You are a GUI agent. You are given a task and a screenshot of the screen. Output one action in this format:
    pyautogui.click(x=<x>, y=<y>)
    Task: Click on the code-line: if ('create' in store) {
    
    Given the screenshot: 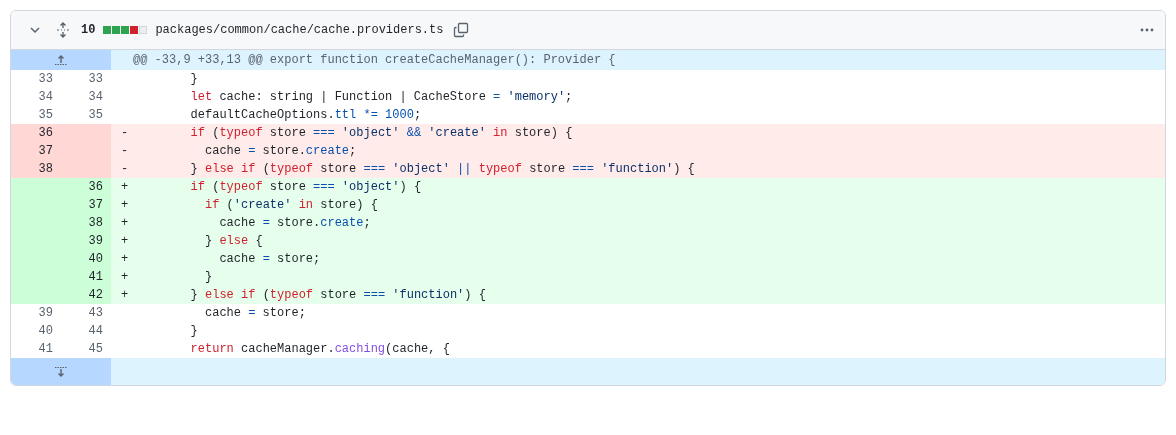 What is the action you would take?
    pyautogui.click(x=291, y=205)
    